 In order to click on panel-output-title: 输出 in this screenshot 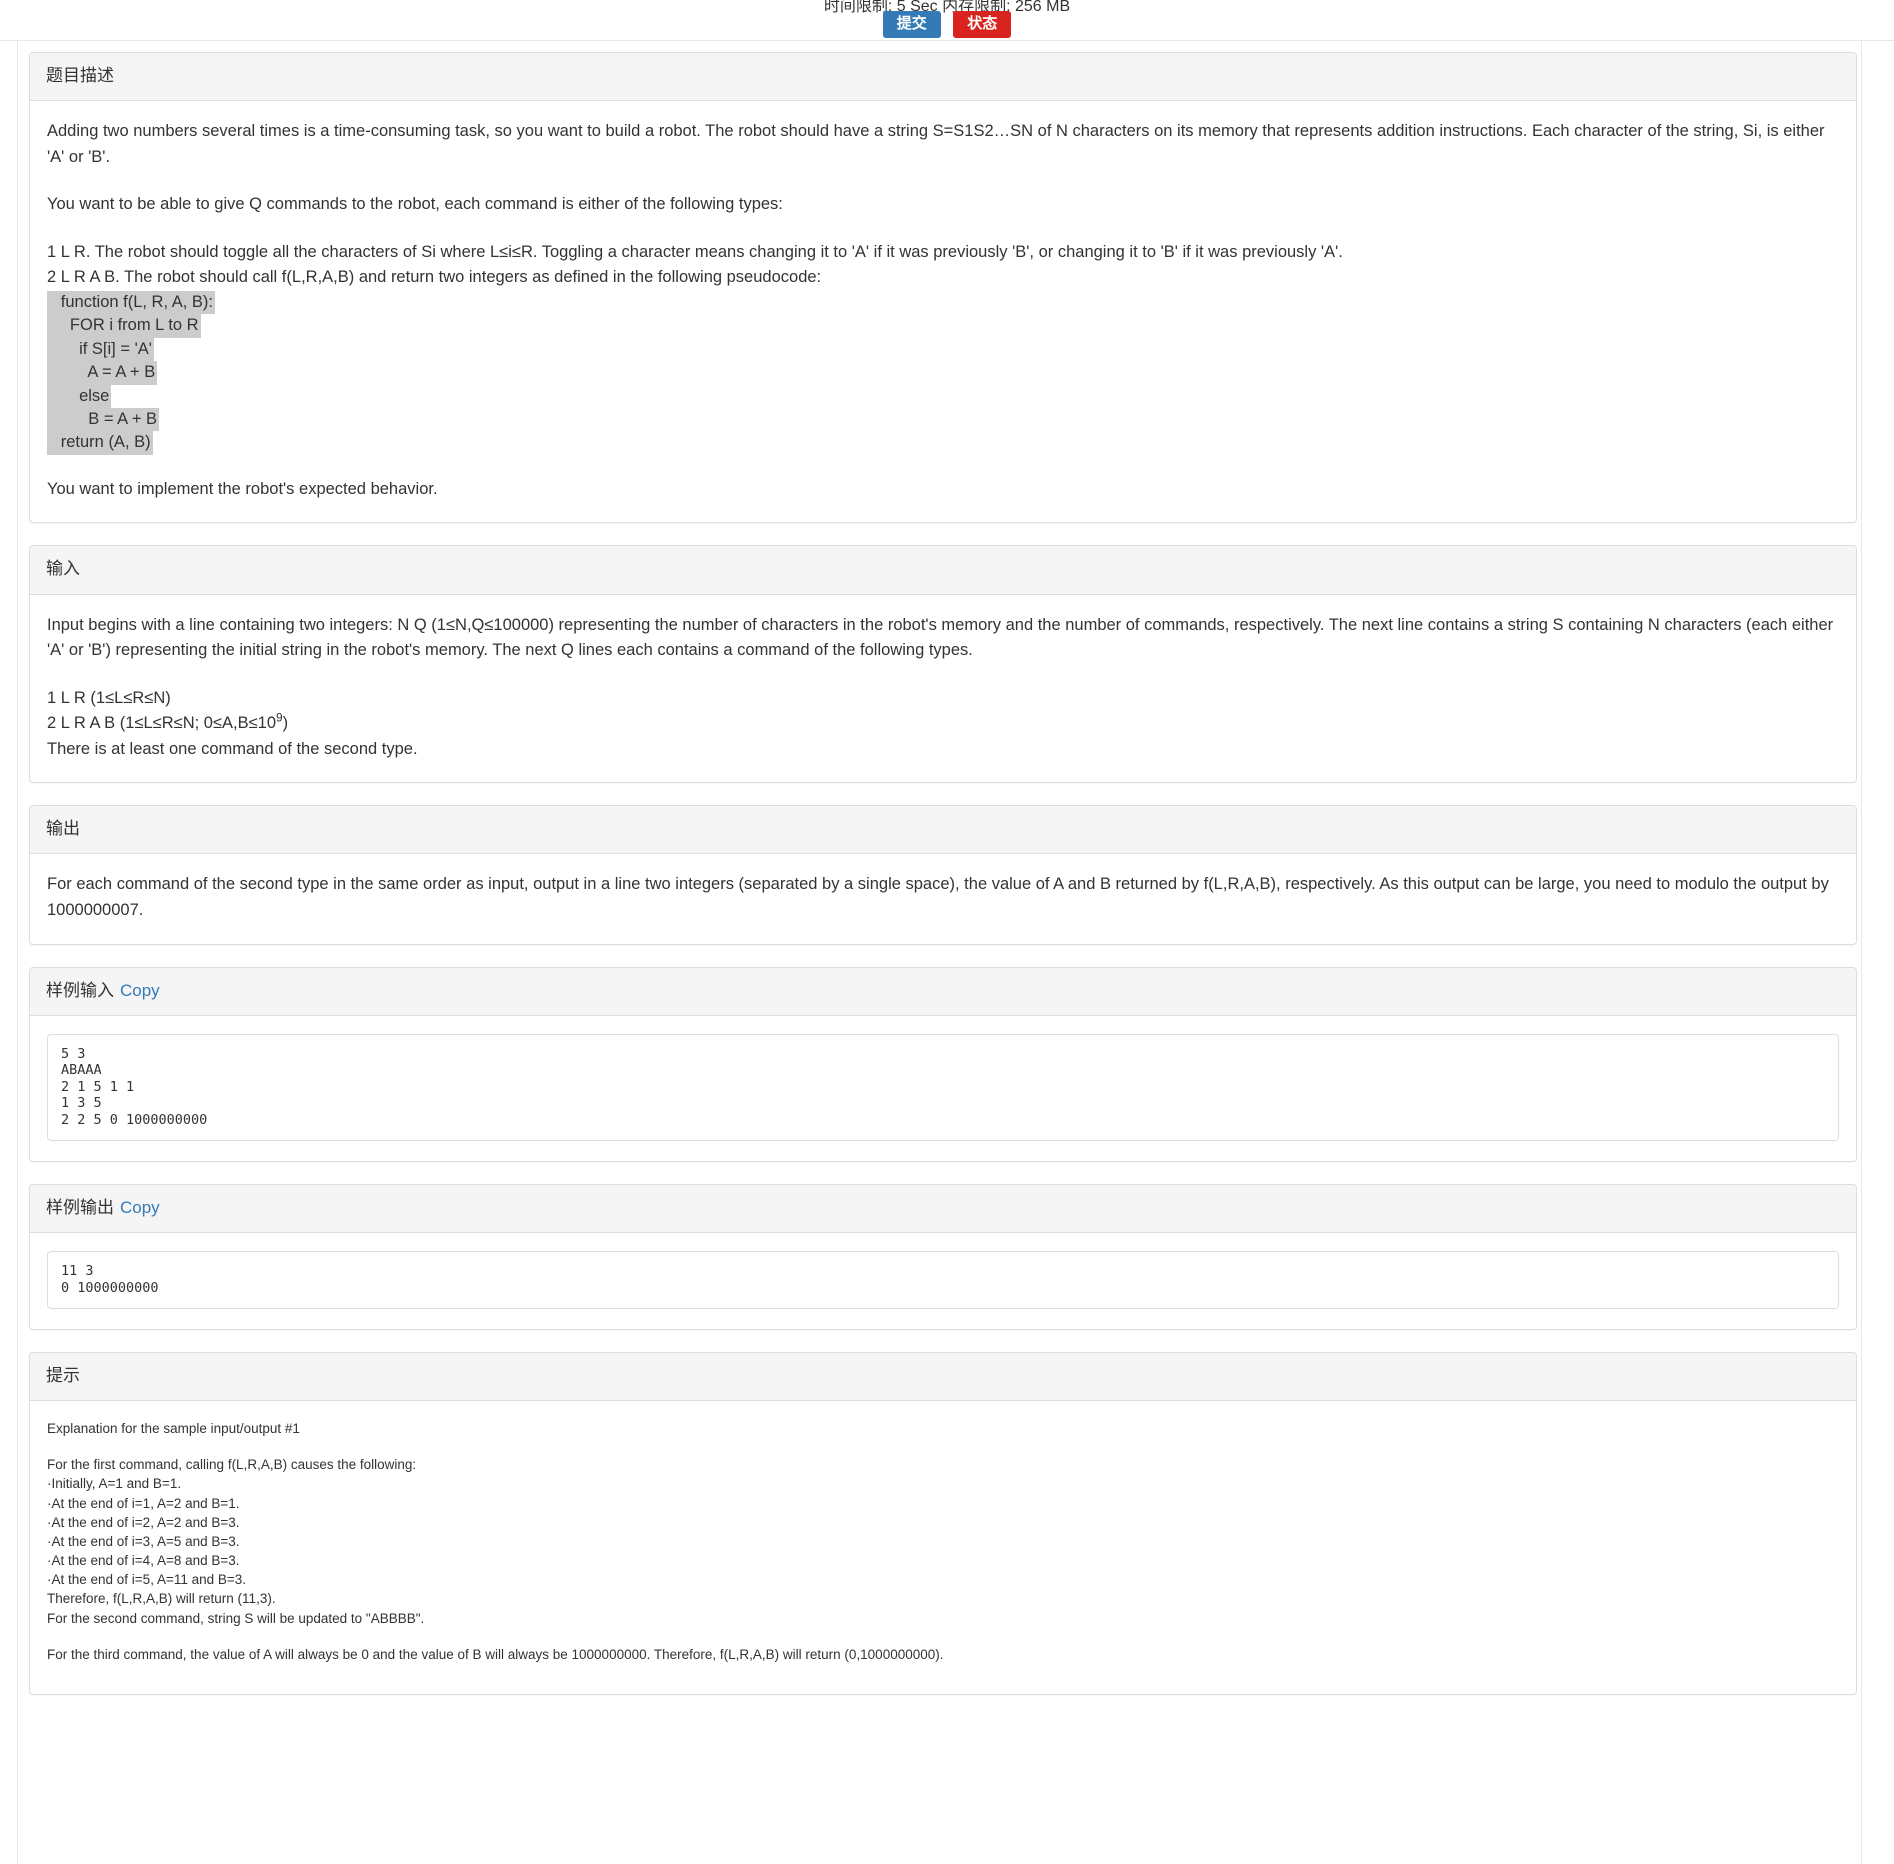, I will do `click(943, 830)`.